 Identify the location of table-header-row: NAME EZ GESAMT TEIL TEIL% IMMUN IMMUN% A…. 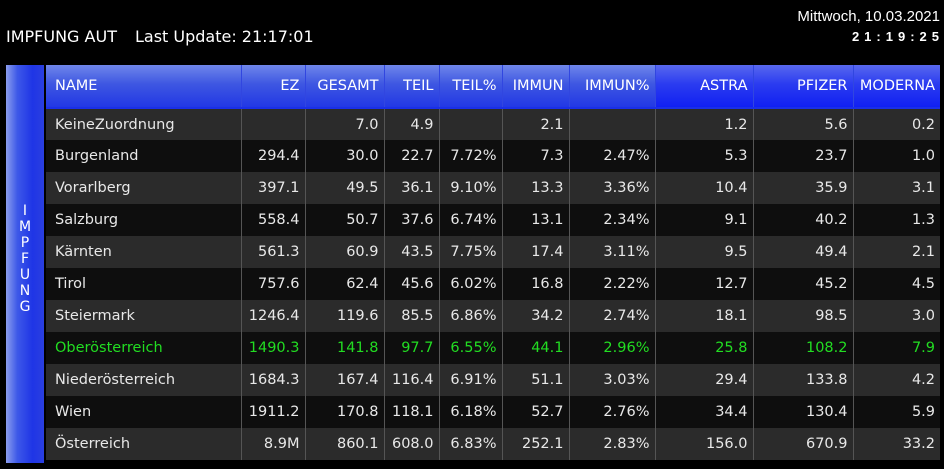
(493, 87).